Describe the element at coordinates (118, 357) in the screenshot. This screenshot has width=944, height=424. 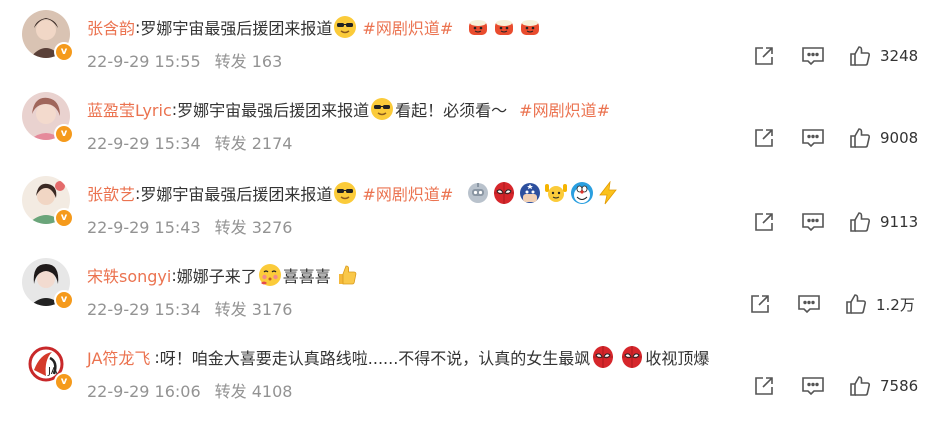
I see `comment-author: JA符龙飞` at that location.